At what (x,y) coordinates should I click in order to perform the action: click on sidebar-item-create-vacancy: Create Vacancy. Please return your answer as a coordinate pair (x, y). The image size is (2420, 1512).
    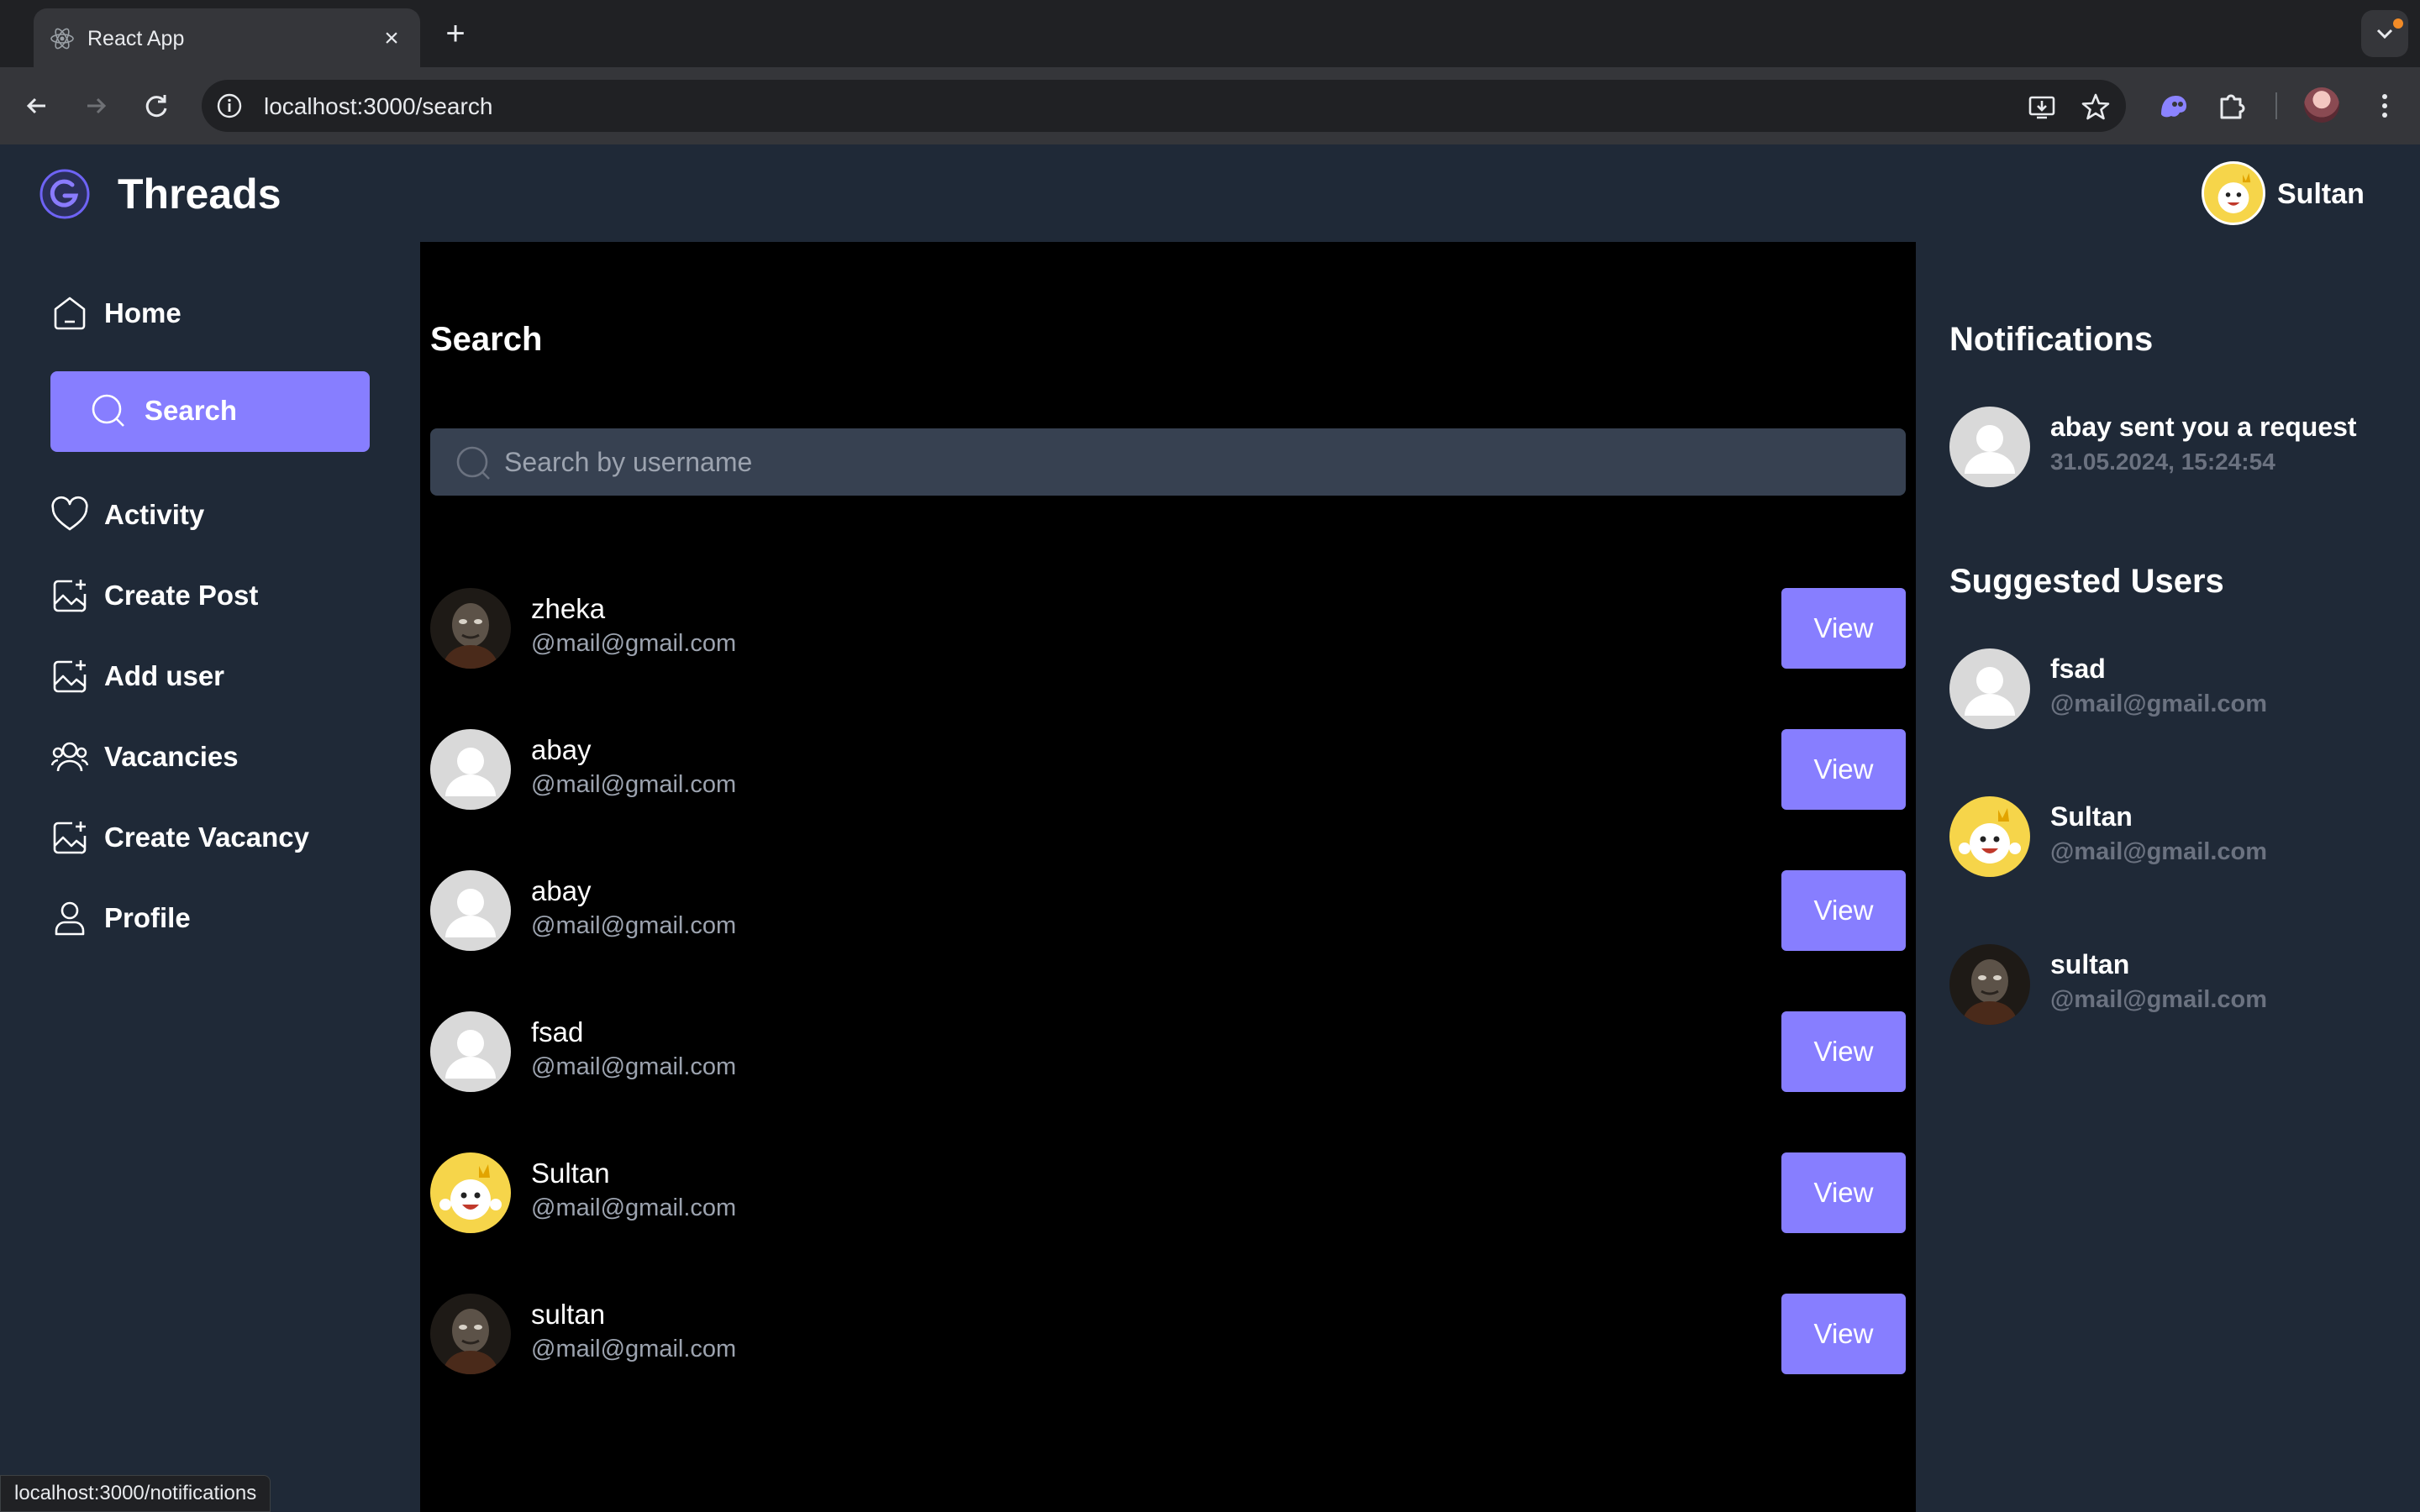
    Looking at the image, I should click on (210, 838).